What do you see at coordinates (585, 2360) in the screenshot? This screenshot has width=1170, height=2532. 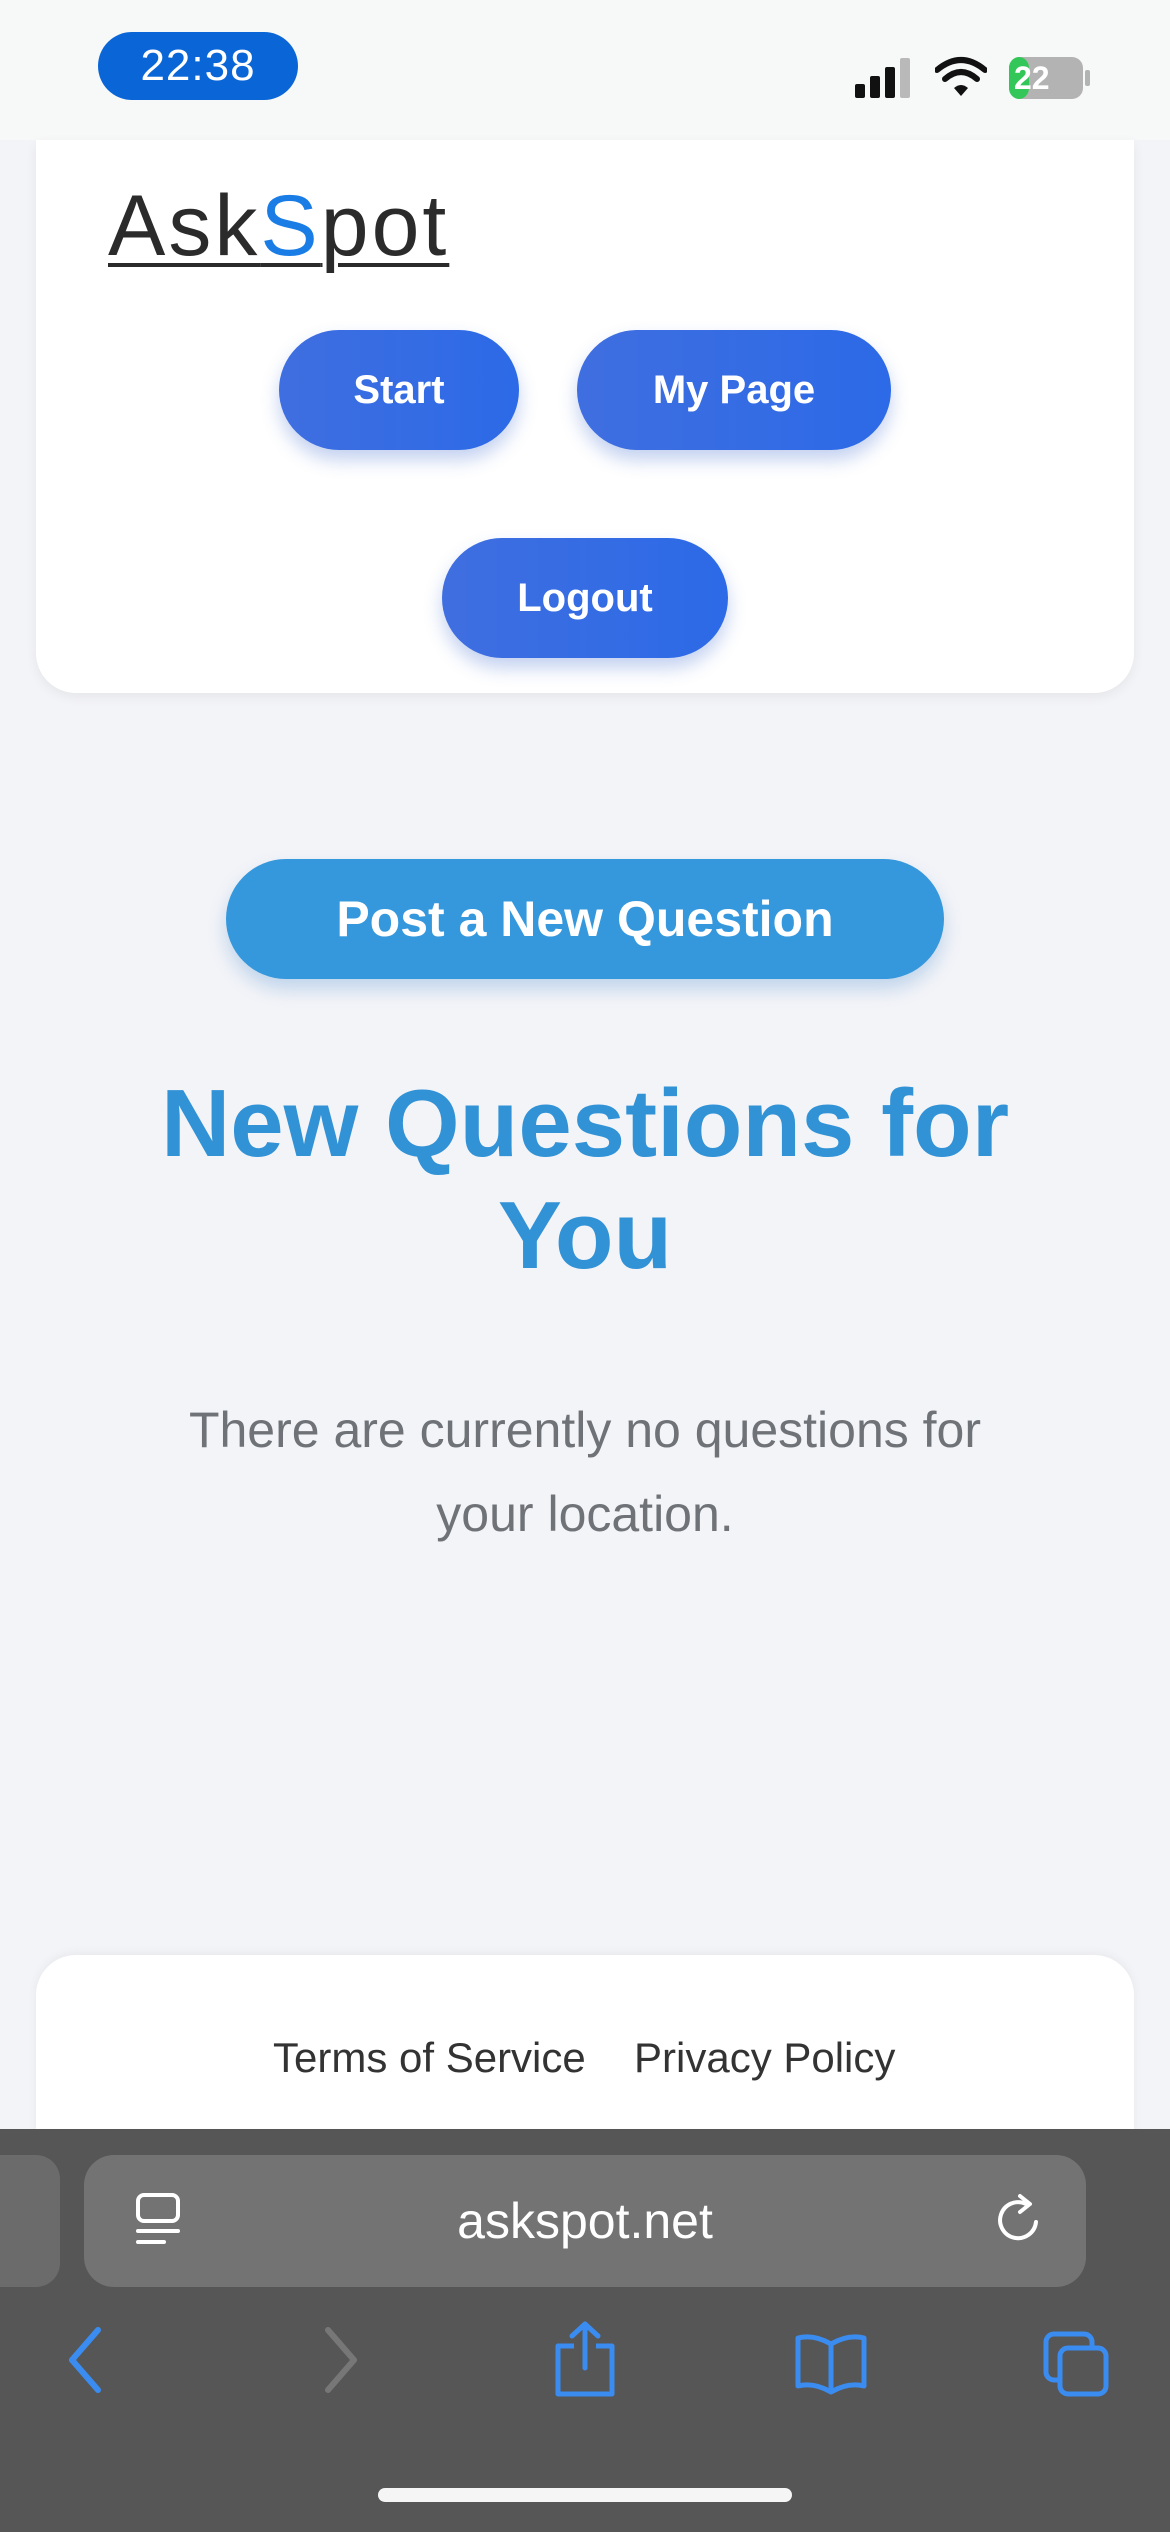 I see `share-icon` at bounding box center [585, 2360].